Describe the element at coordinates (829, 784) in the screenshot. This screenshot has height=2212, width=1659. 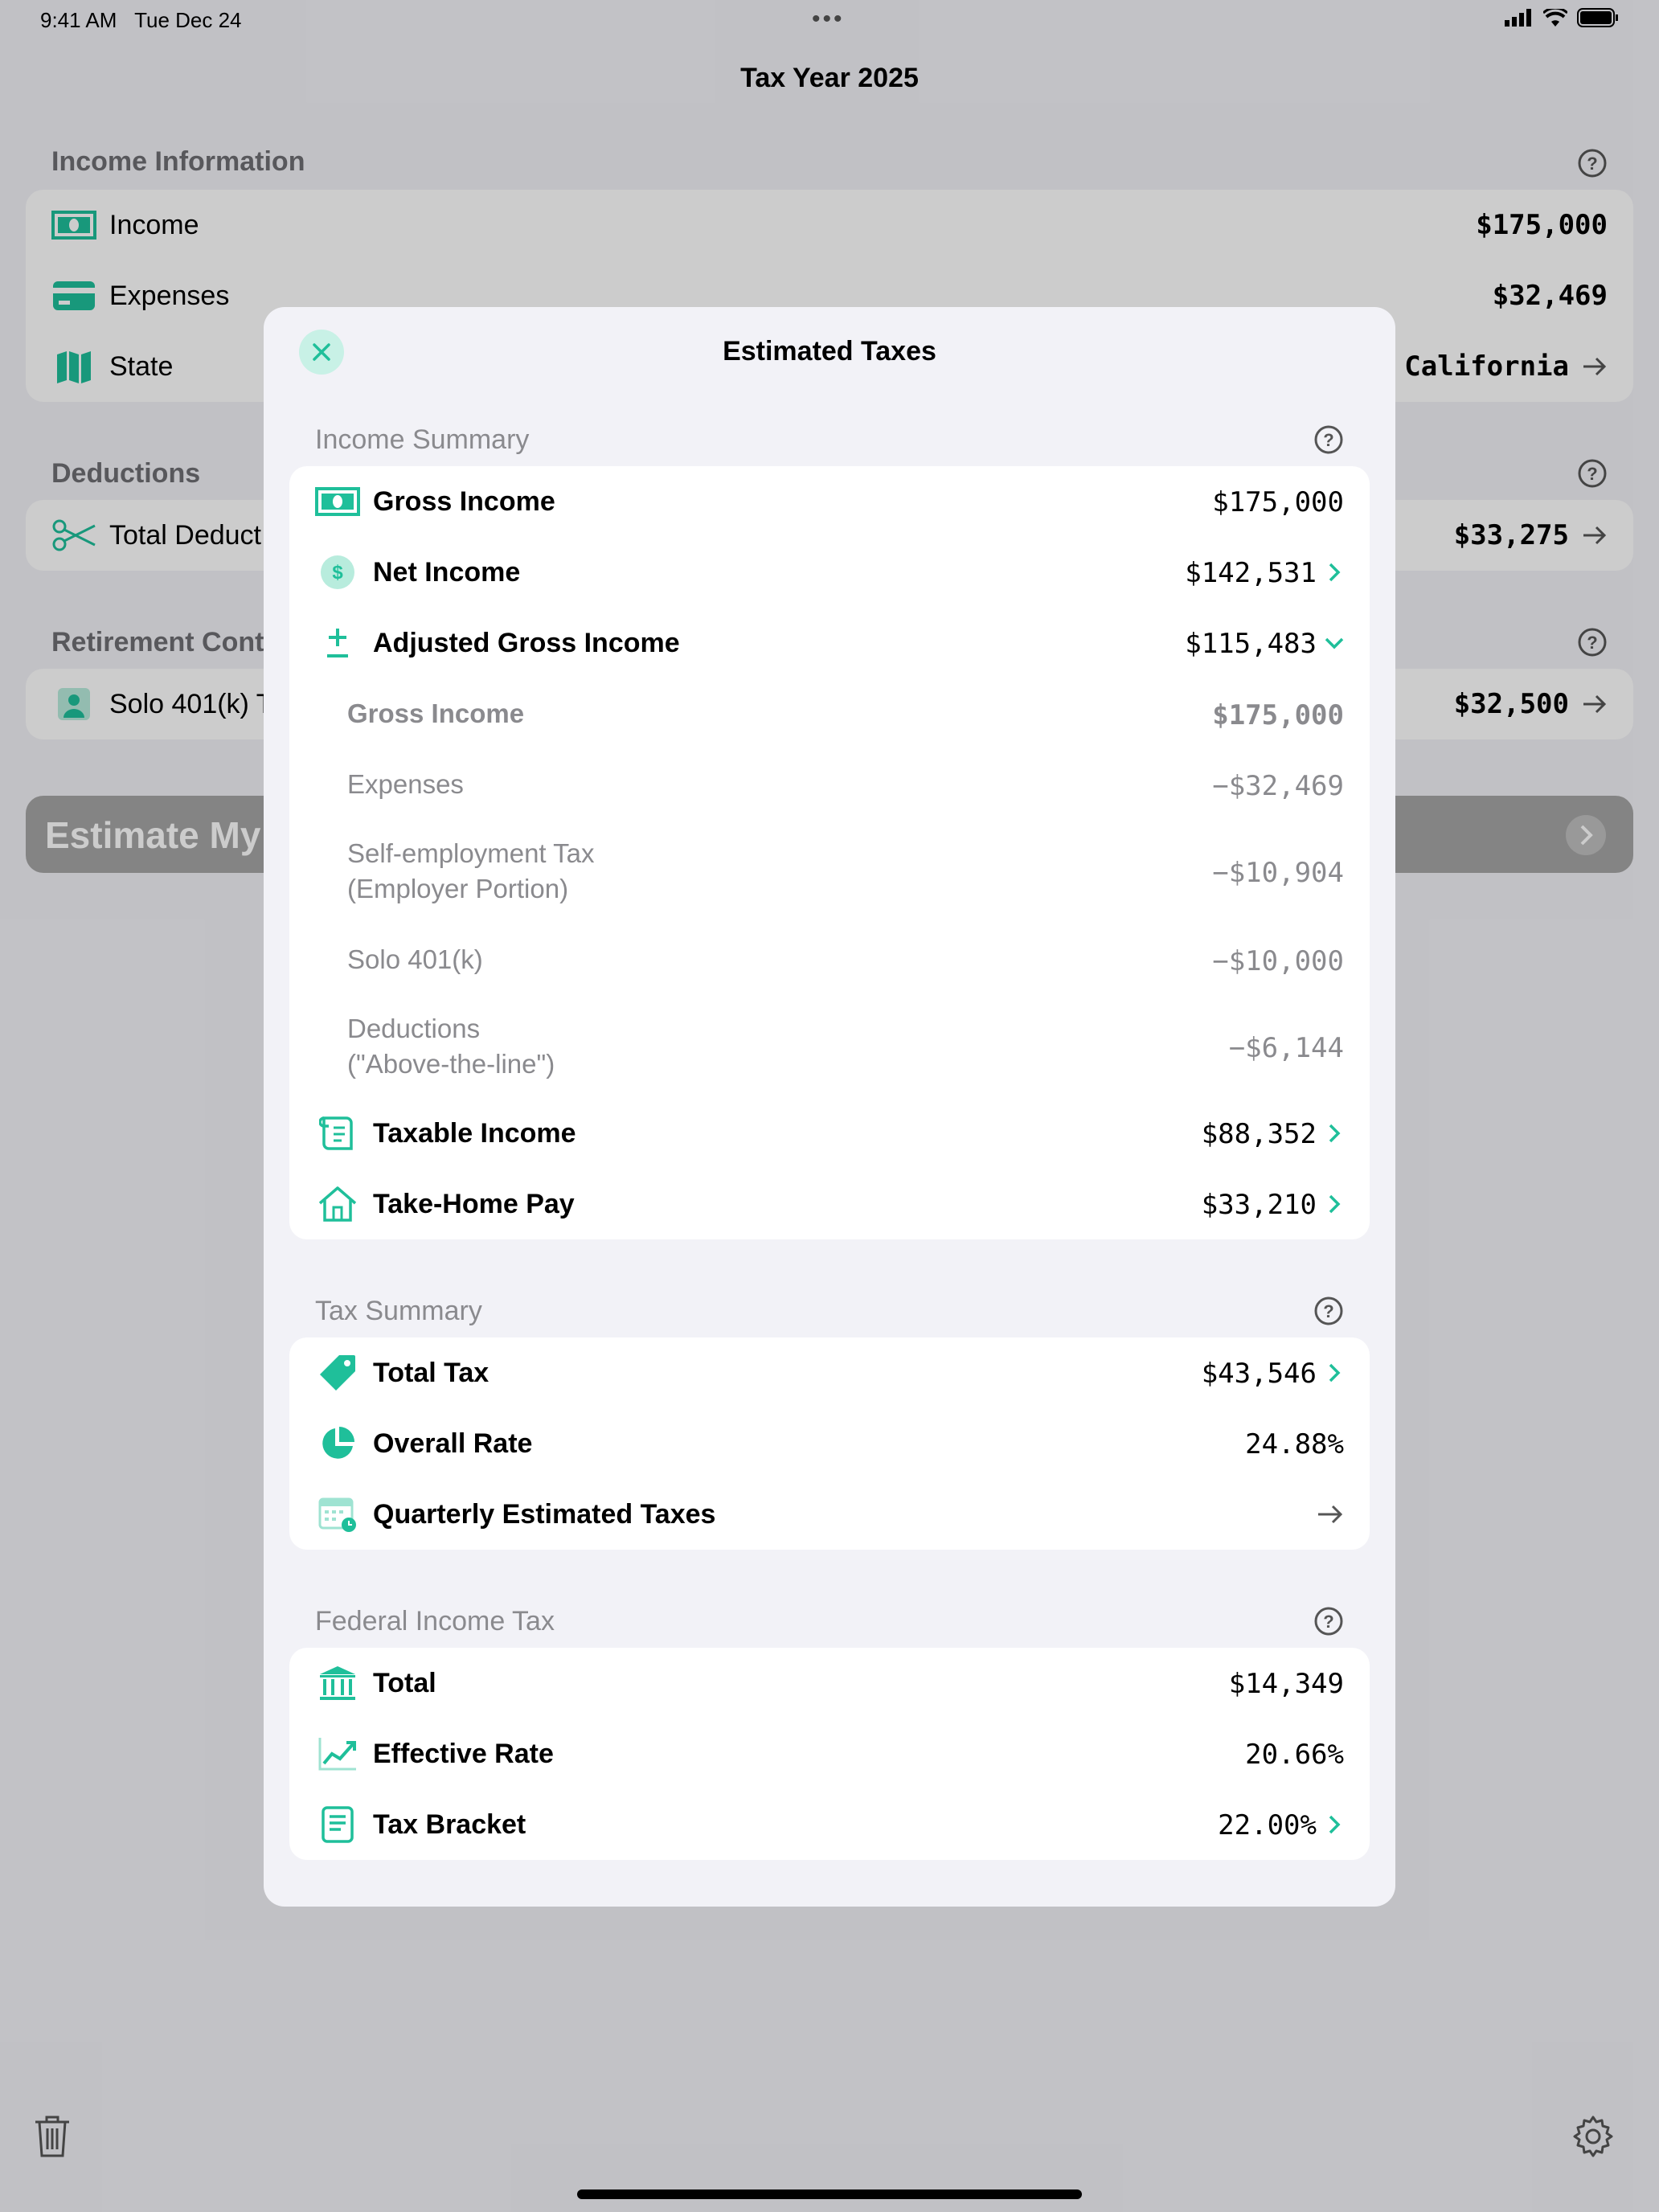
I see `agi-breakdown-expenses: Expenses −$32,469` at that location.